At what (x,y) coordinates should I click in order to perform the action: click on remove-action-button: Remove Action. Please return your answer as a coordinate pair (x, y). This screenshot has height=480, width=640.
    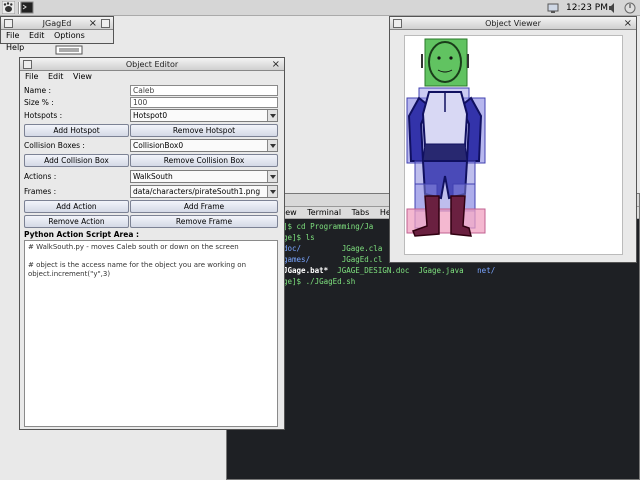
    Looking at the image, I should click on (76, 221).